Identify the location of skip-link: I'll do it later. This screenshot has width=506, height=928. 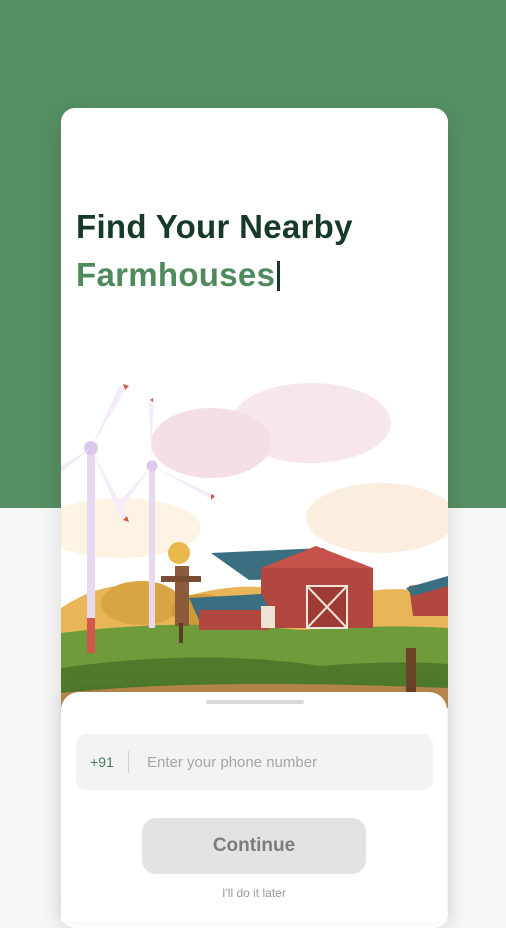
(254, 893).